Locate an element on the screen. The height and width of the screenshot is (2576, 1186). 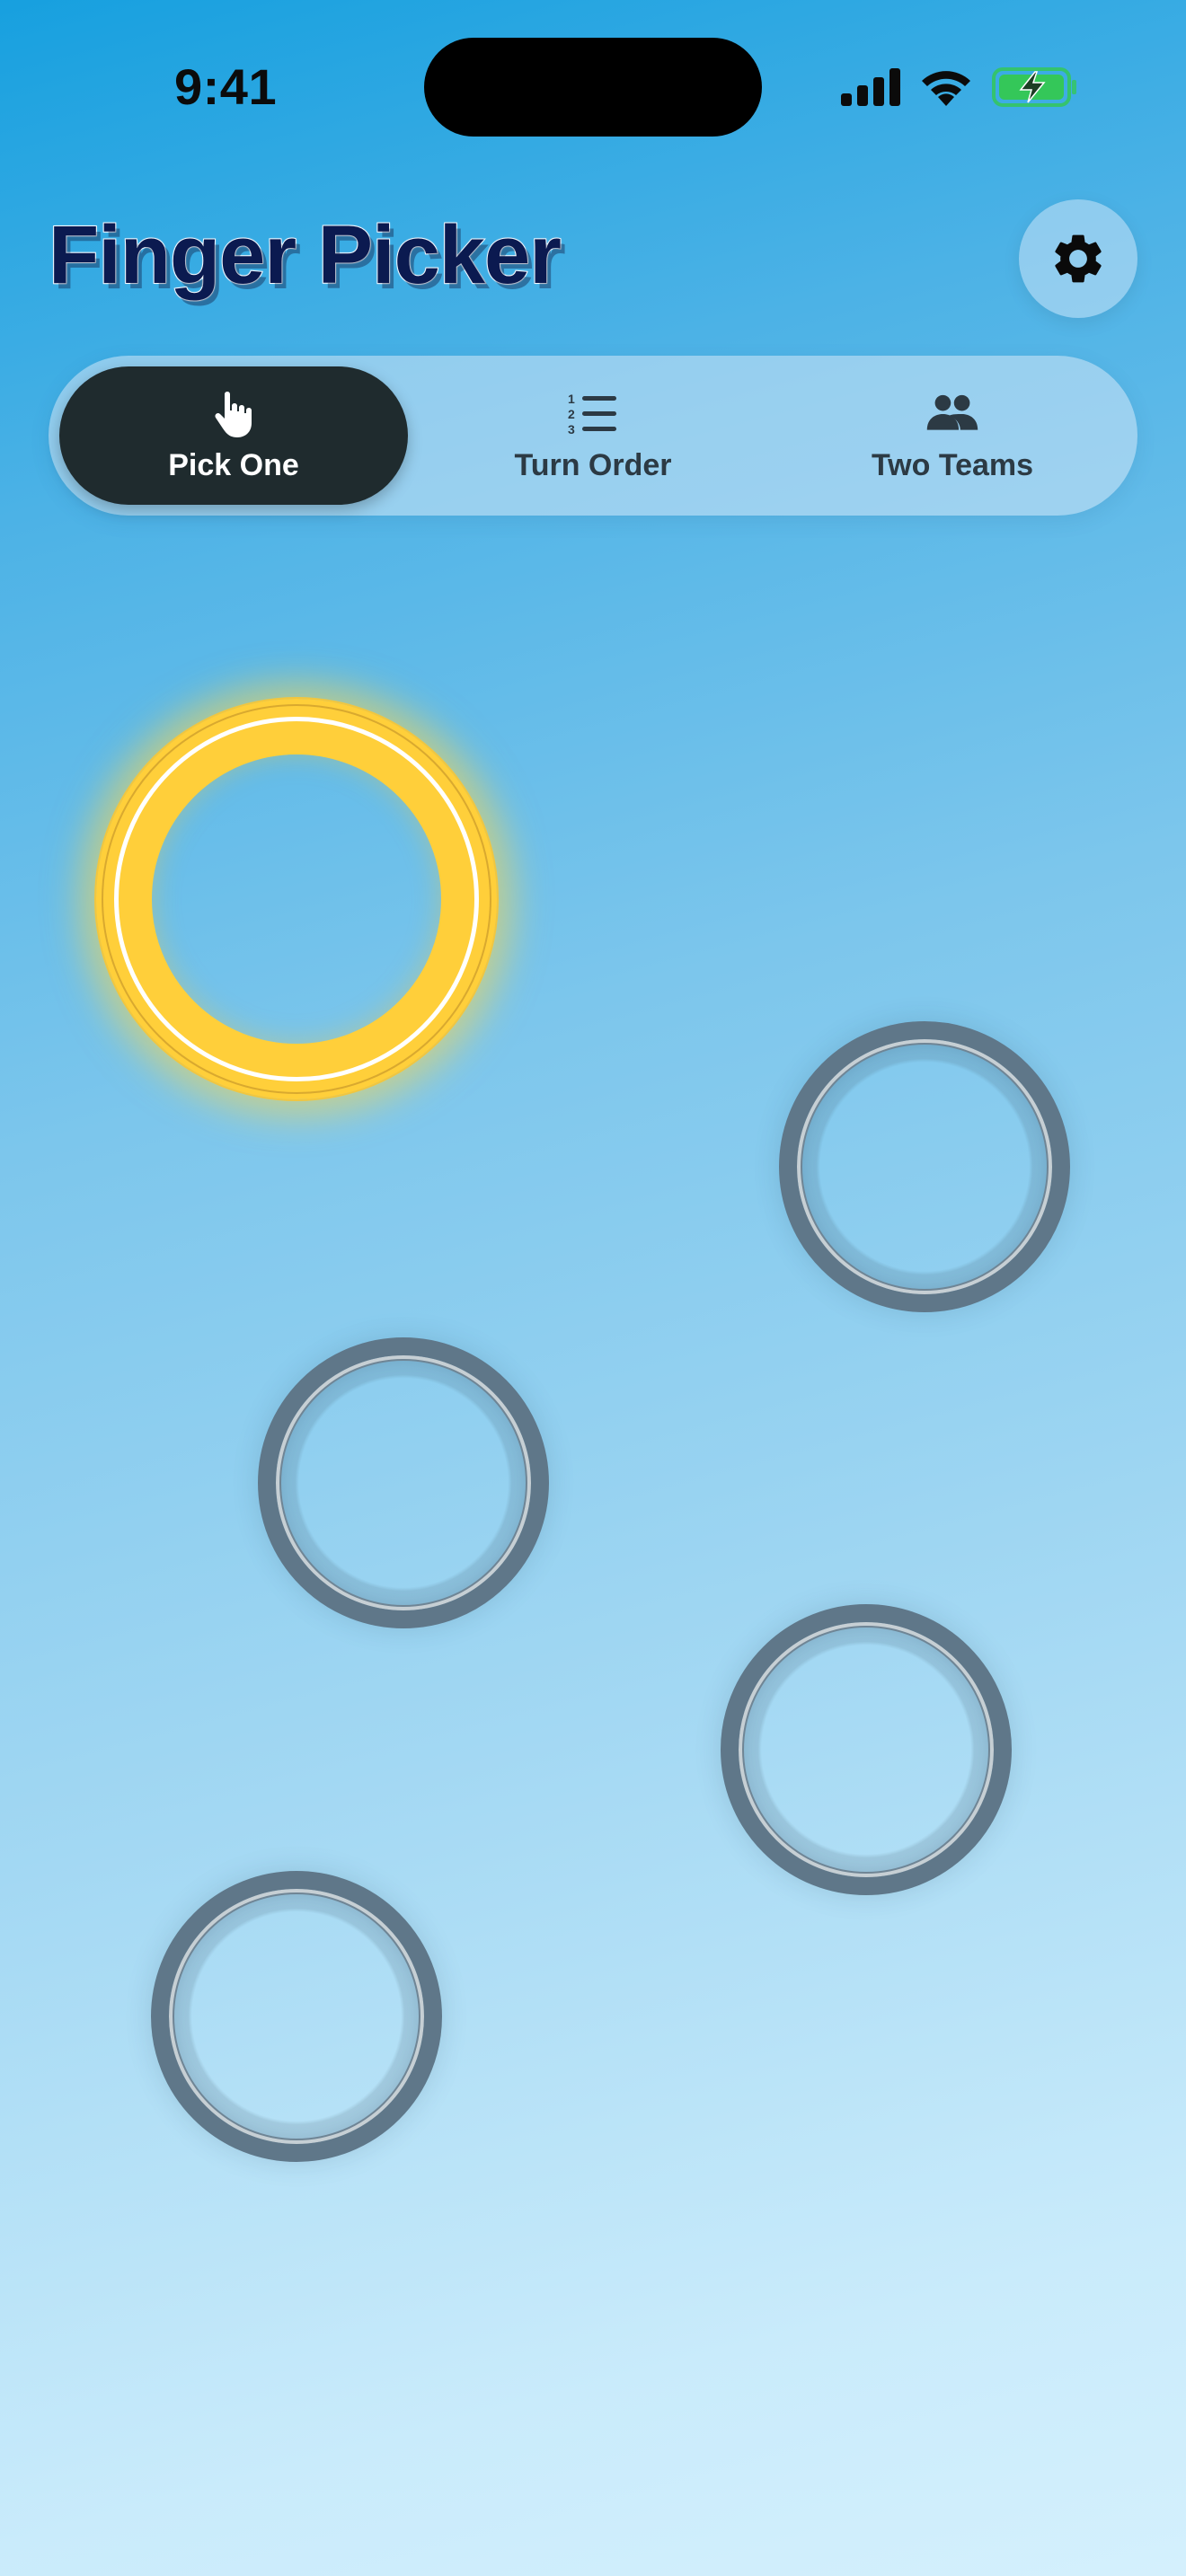
gear-icon is located at coordinates (1078, 258).